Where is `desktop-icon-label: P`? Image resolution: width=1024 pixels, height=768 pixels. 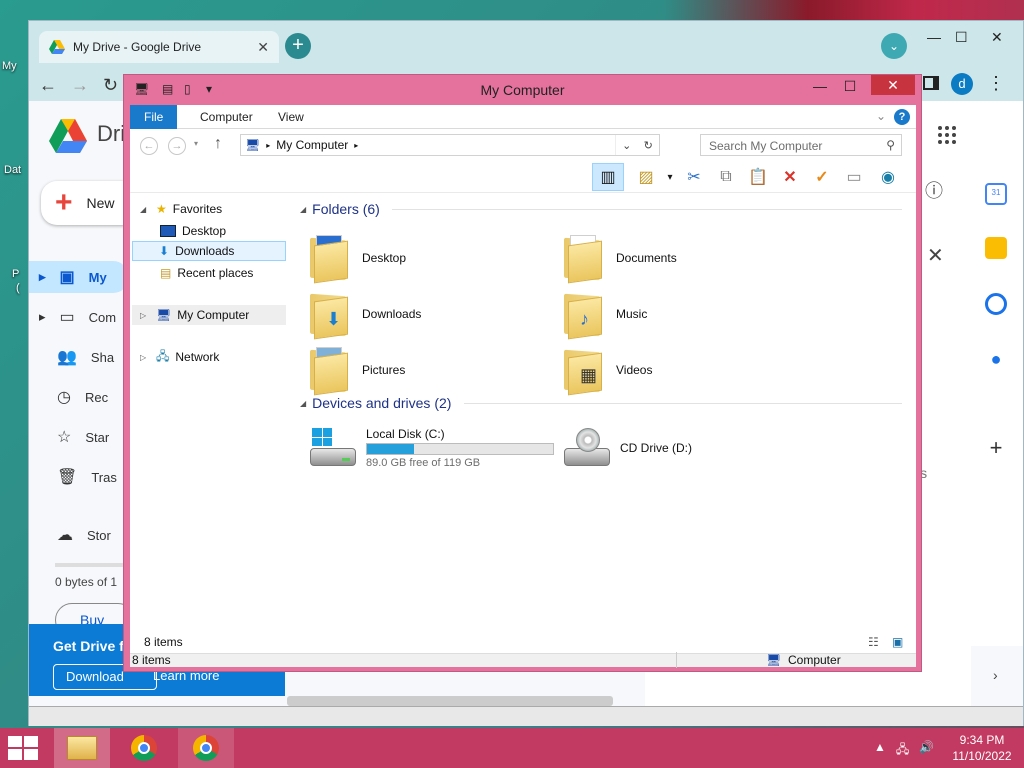
desktop-icon-label: P is located at coordinates (15, 274).